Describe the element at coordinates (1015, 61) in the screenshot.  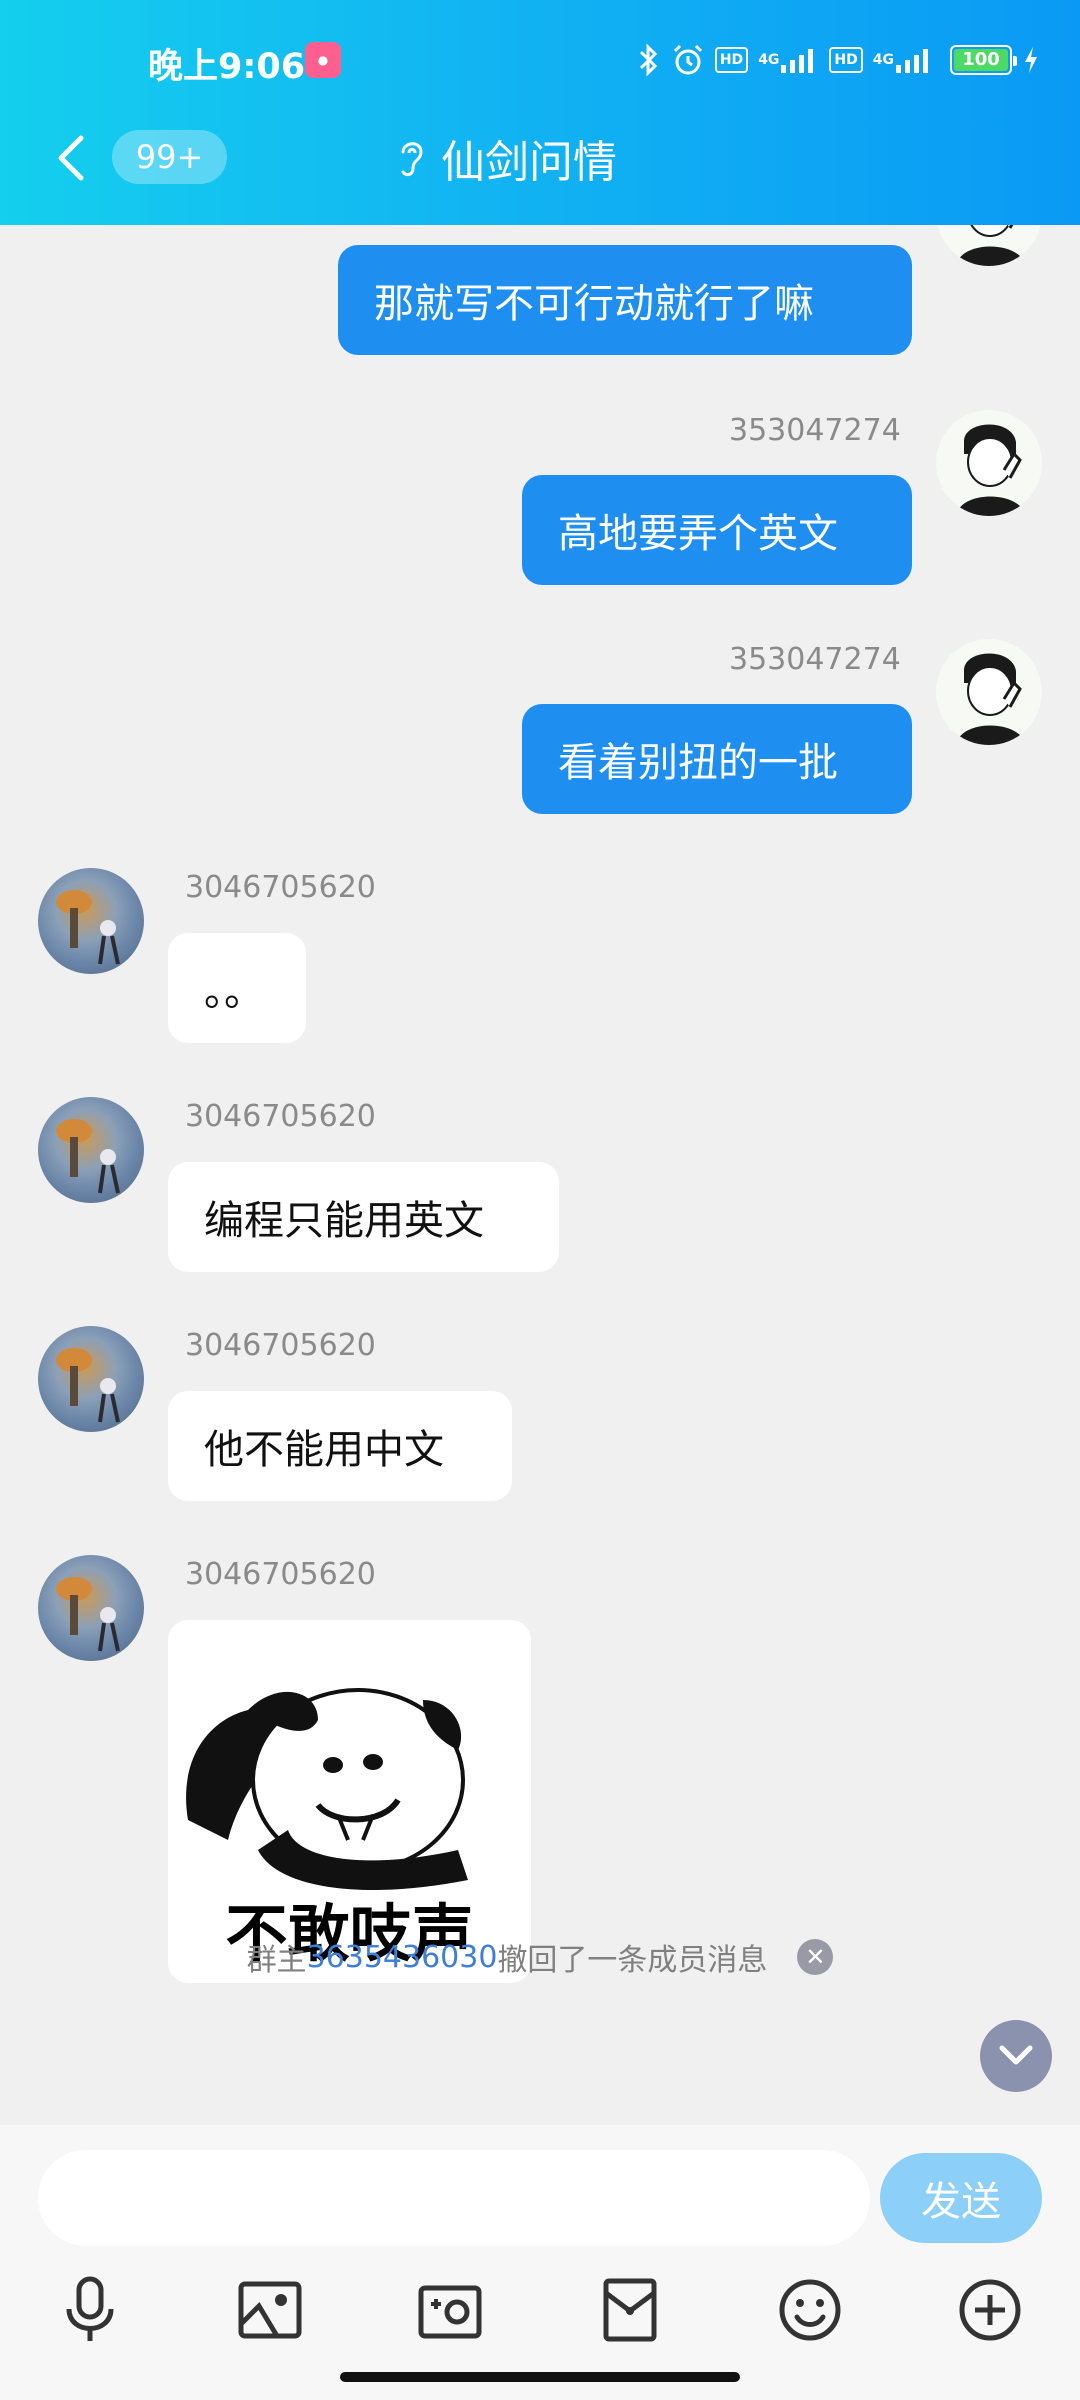
I see `battery-tip` at that location.